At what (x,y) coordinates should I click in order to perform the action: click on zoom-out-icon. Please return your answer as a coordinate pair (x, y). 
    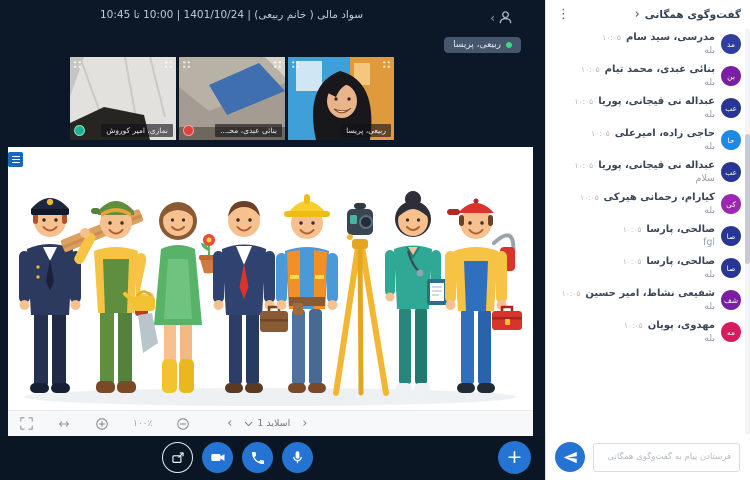
    Looking at the image, I should click on (183, 423).